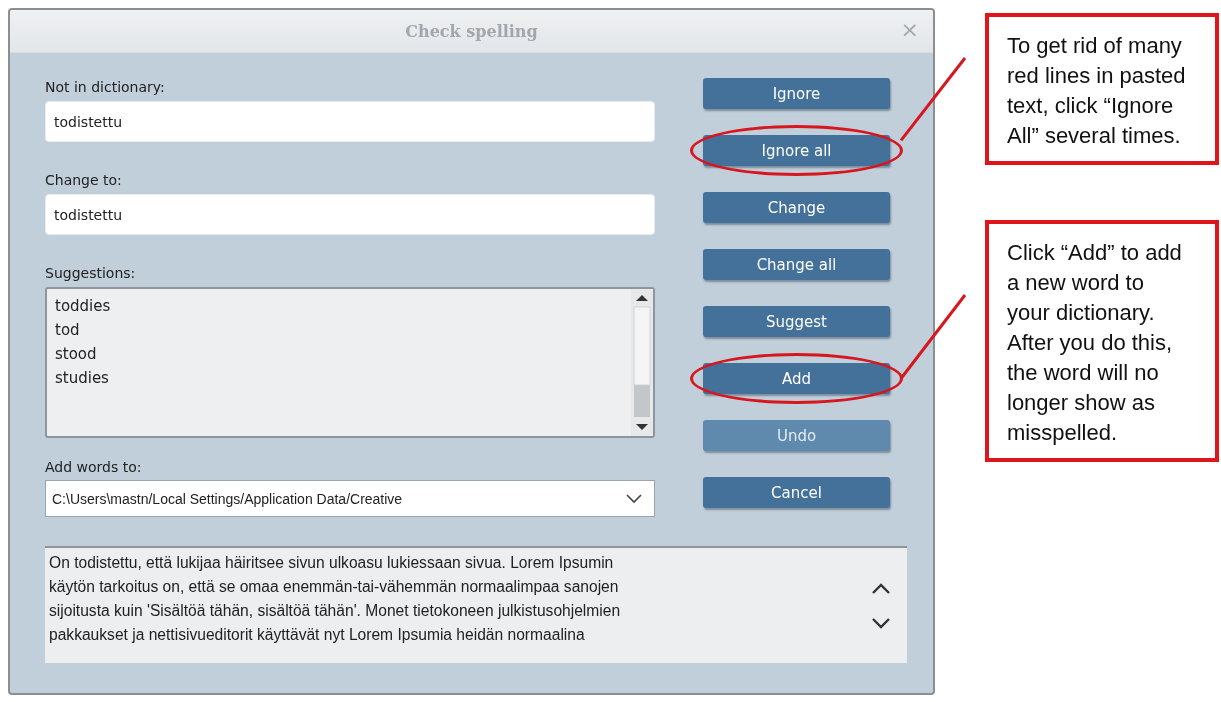  Describe the element at coordinates (471, 31) in the screenshot. I see `window-title: Check spelling` at that location.